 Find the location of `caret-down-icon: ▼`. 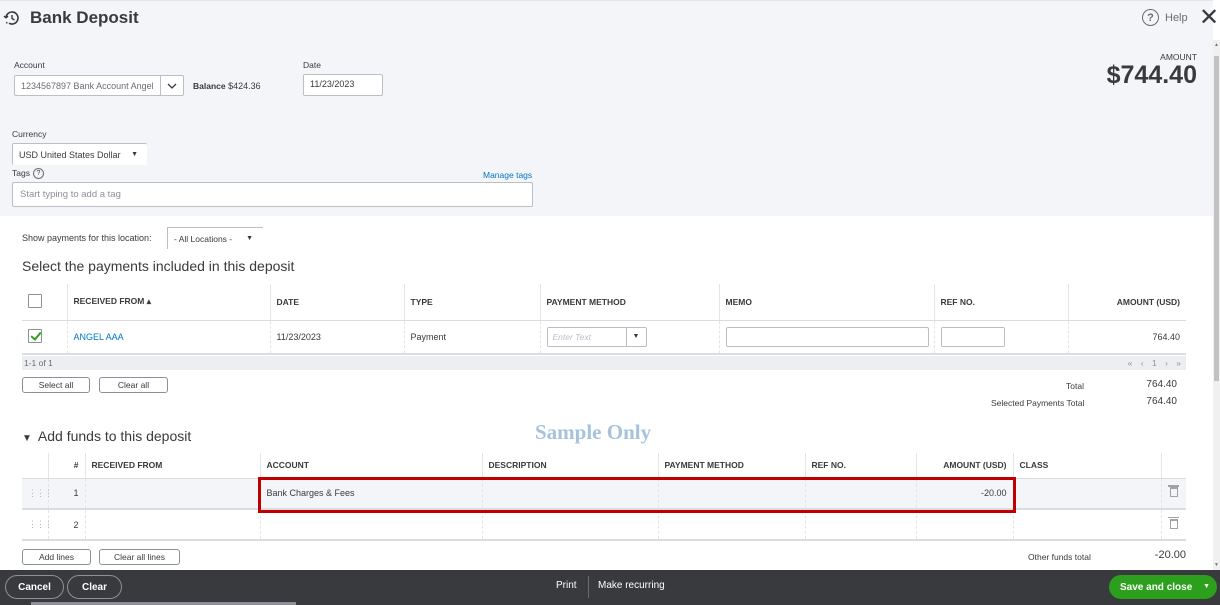

caret-down-icon: ▼ is located at coordinates (1206, 586).